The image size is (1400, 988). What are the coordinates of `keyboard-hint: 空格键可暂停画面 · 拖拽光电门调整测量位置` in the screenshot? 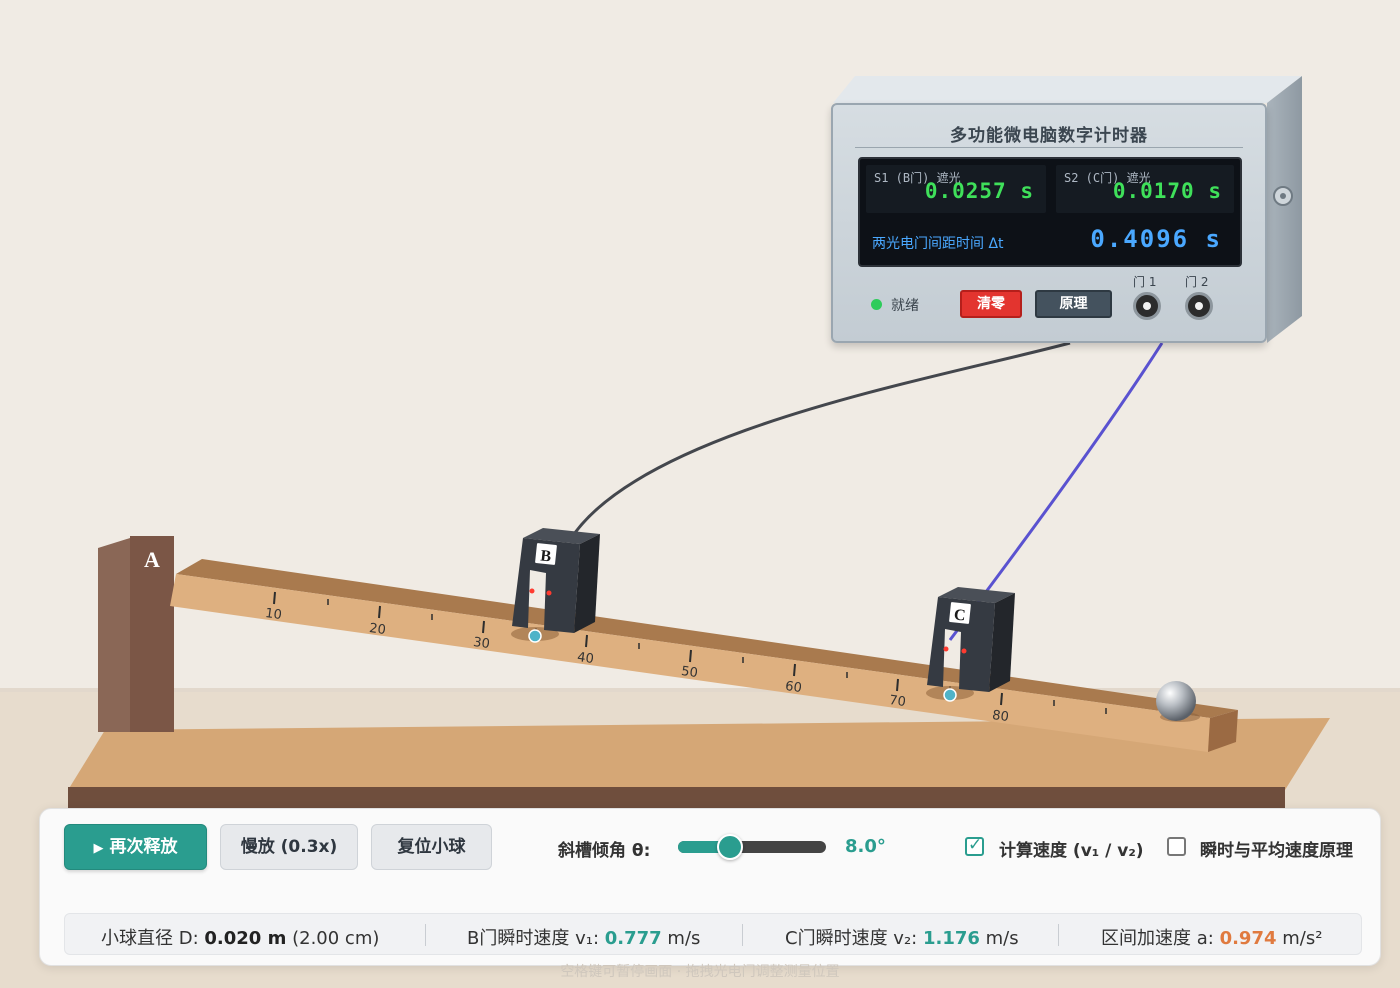 It's located at (700, 972).